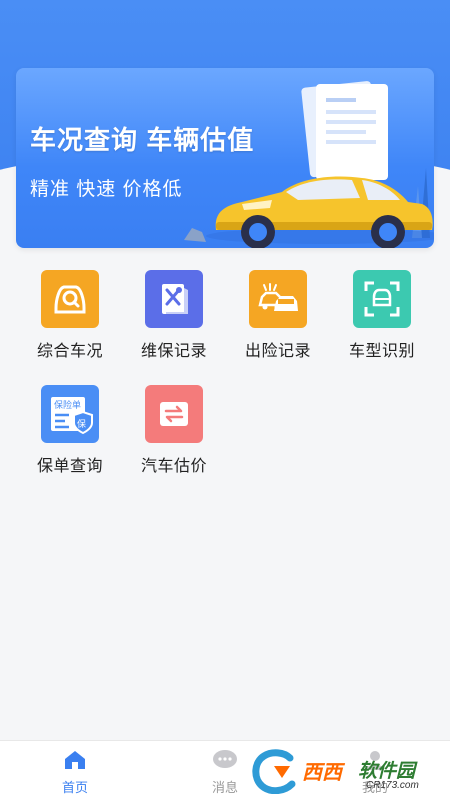  Describe the element at coordinates (173, 466) in the screenshot. I see `service-label: 汽车估价` at that location.